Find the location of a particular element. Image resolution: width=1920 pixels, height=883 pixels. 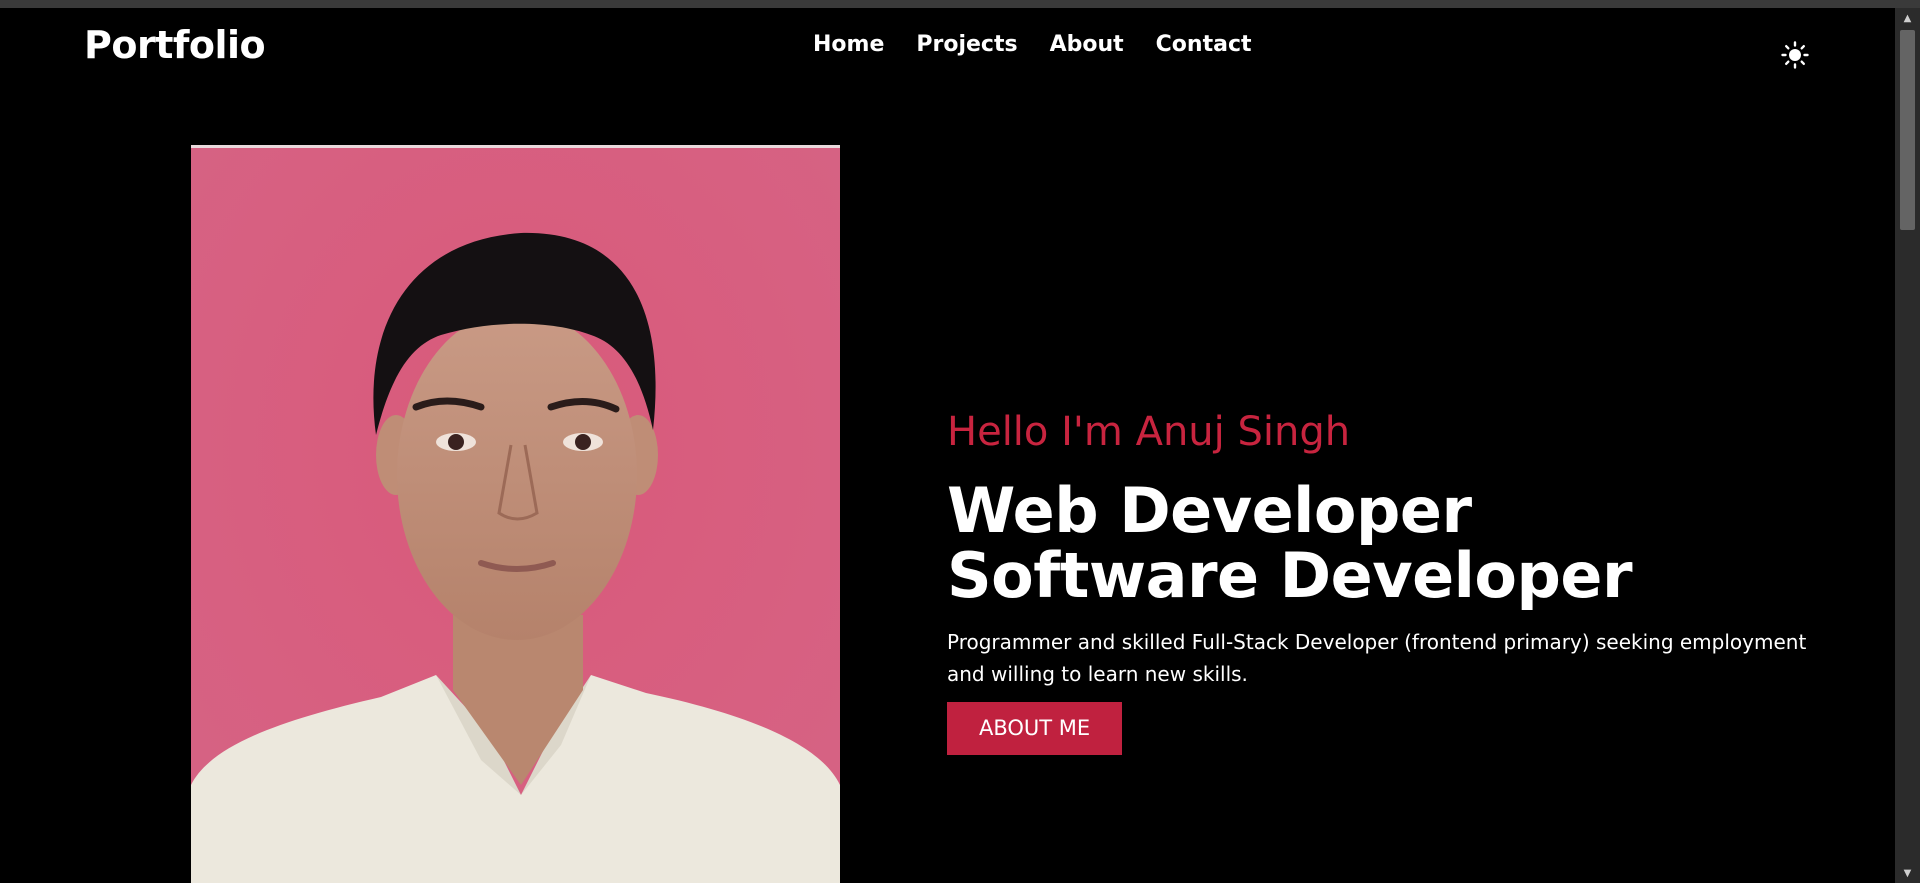

scroll-down-icon: ▼ is located at coordinates (1907, 873).